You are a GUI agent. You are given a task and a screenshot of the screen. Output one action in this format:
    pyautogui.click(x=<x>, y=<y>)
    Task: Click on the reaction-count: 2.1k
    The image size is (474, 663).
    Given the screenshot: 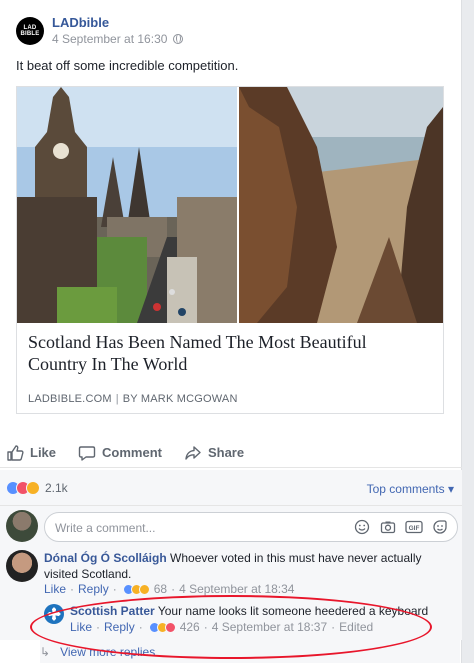 What is the action you would take?
    pyautogui.click(x=56, y=488)
    